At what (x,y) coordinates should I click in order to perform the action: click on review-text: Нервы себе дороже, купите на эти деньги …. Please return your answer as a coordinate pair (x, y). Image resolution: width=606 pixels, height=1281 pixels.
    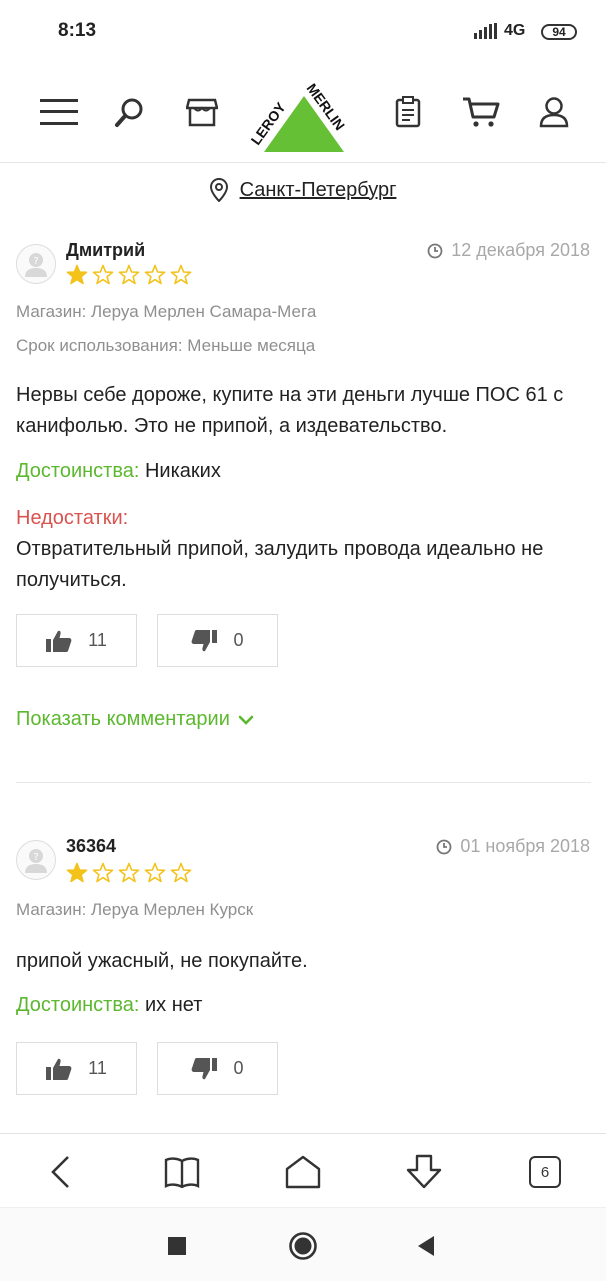
    Looking at the image, I should click on (290, 410).